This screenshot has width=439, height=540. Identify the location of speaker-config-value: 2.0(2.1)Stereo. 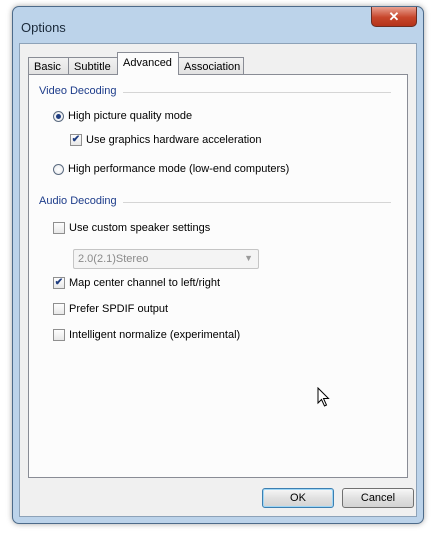
(113, 259).